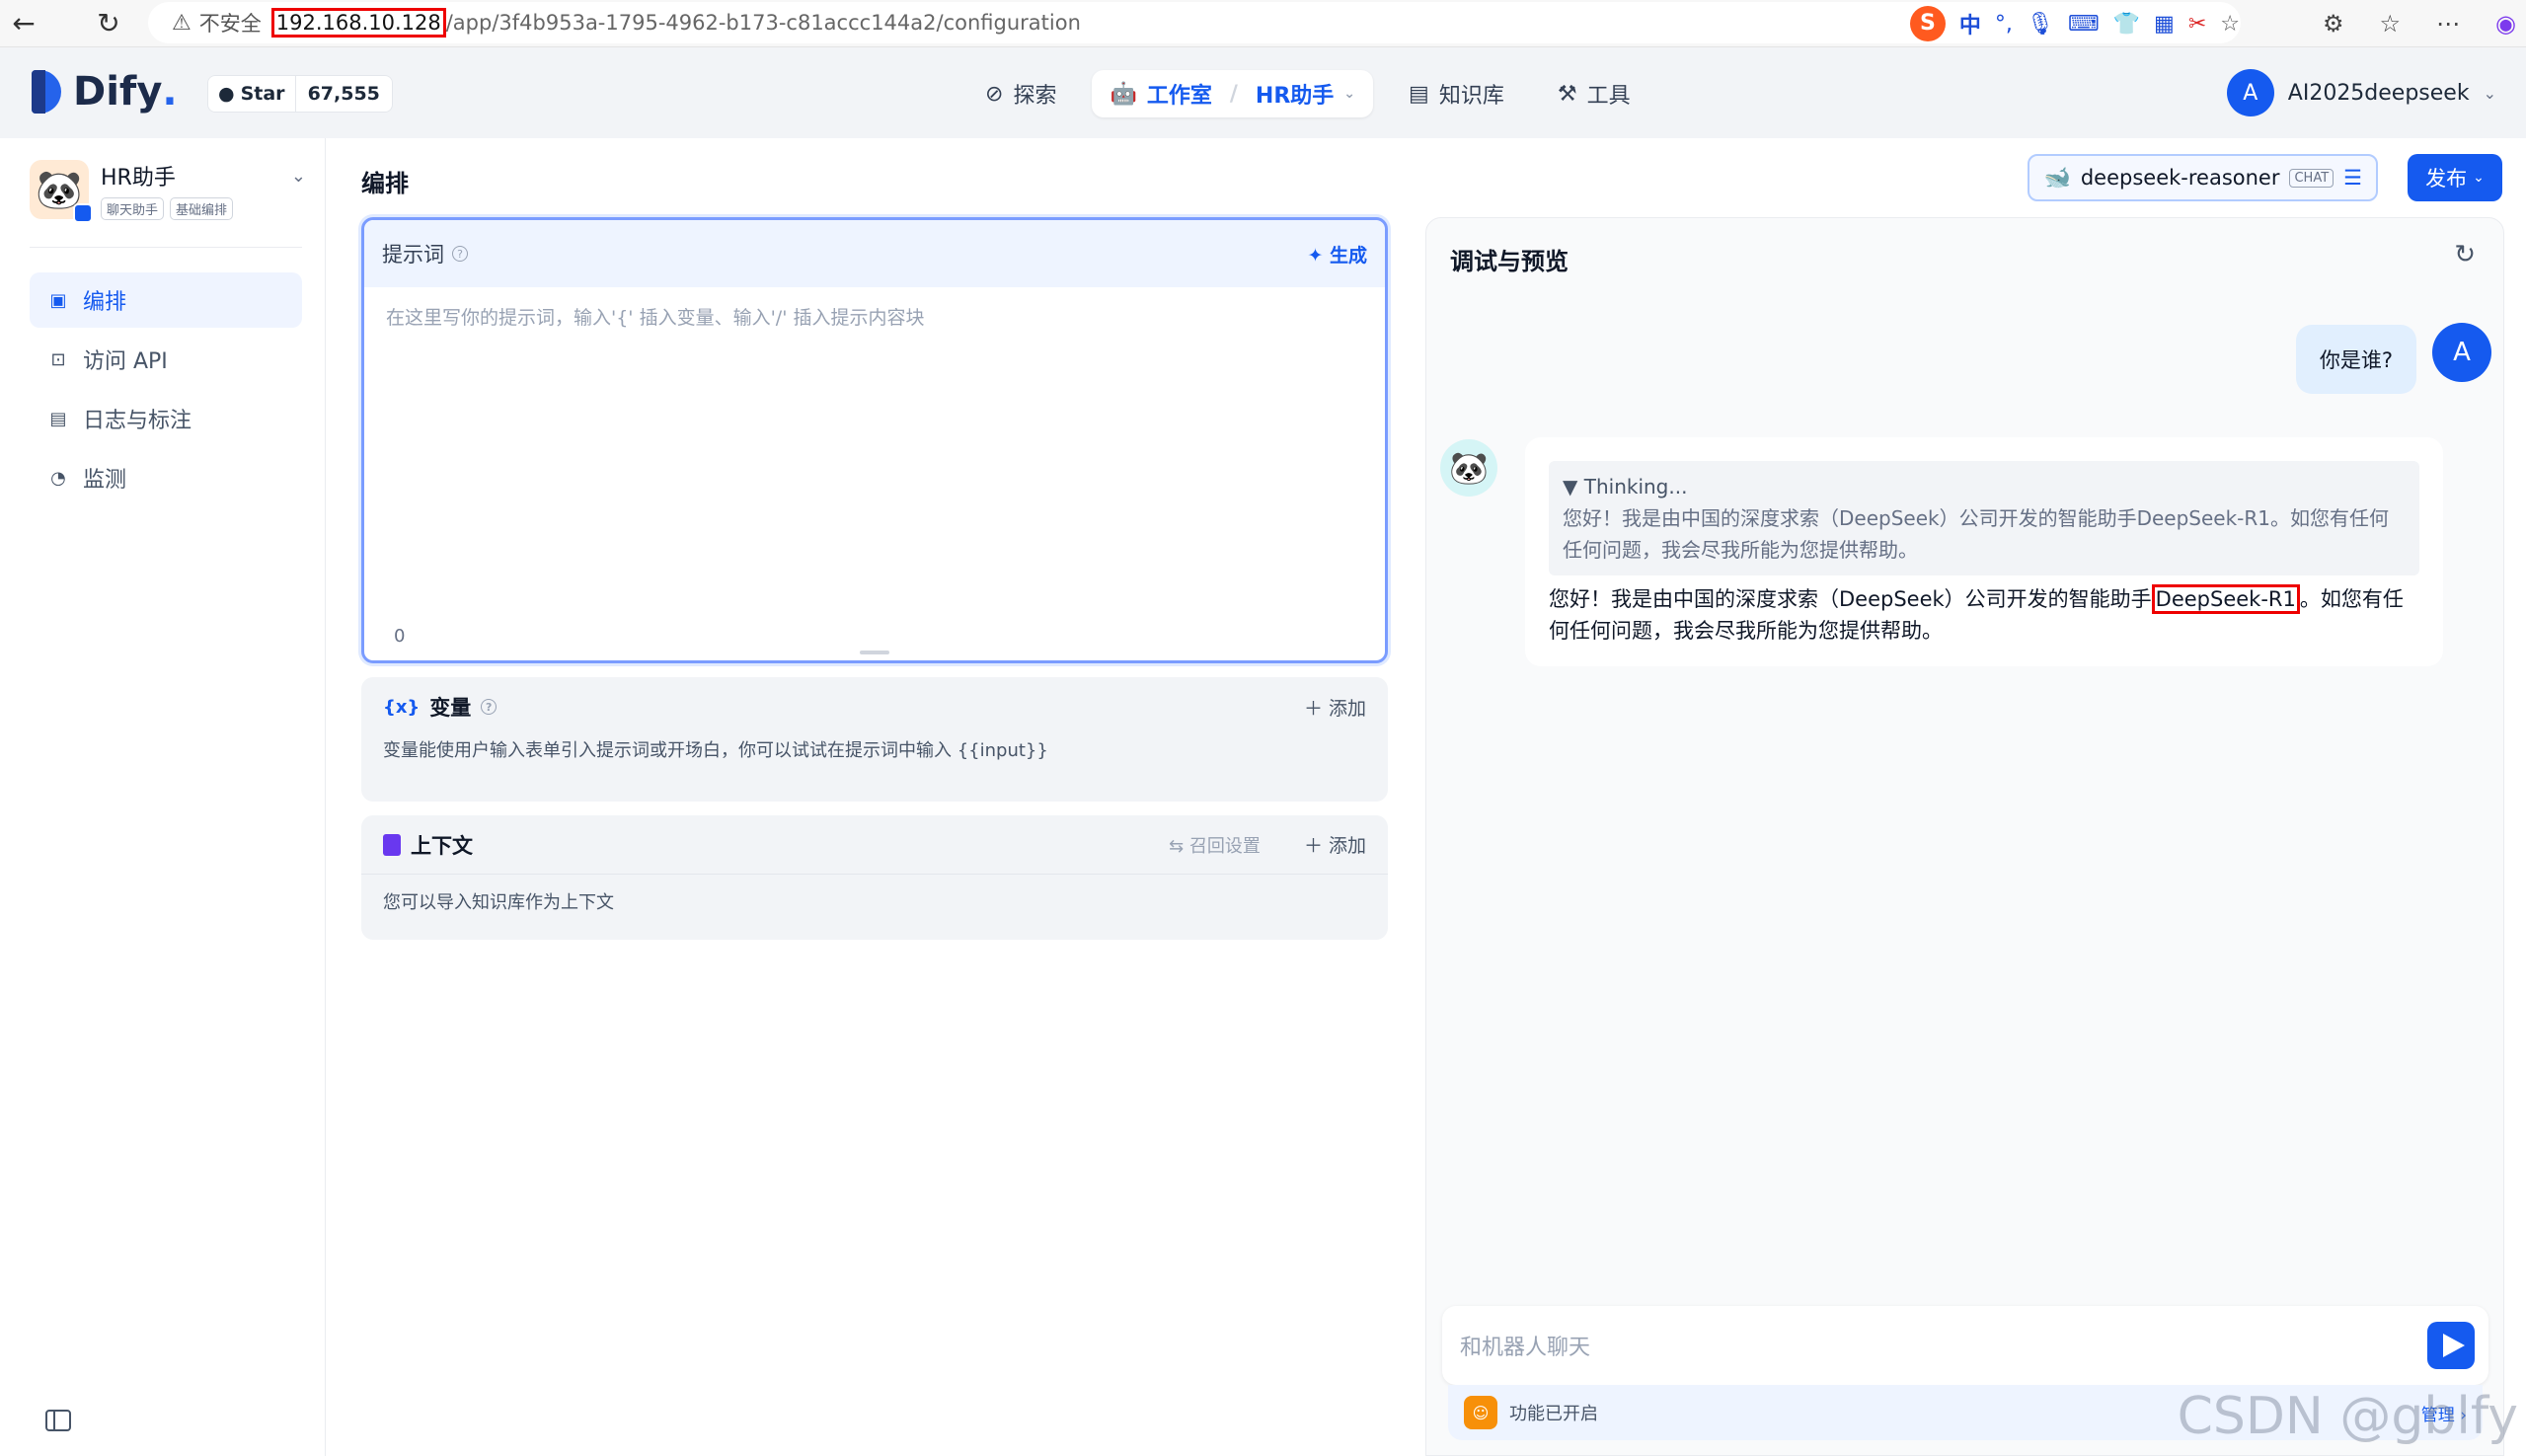  Describe the element at coordinates (2197, 24) in the screenshot. I see `tool-icon: ✂` at that location.